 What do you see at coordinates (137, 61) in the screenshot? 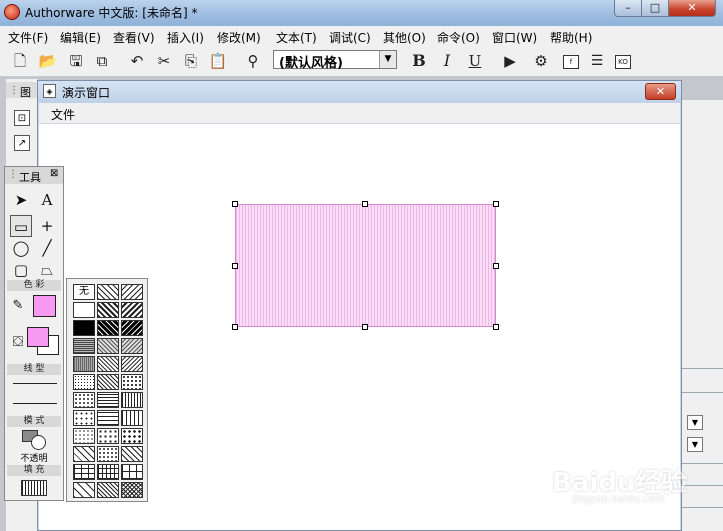
I see `undo-icon: ↶` at bounding box center [137, 61].